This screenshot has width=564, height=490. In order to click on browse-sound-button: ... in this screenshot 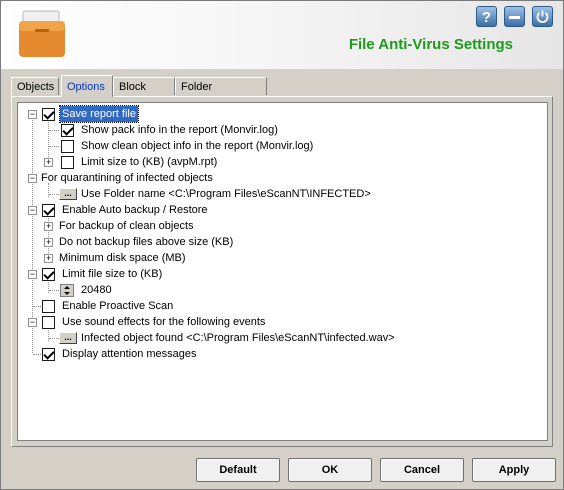, I will do `click(68, 338)`.